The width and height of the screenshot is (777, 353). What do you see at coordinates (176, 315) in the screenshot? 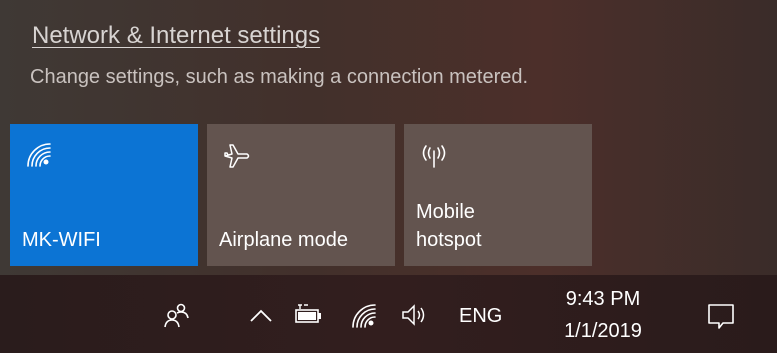
I see `people-icon` at bounding box center [176, 315].